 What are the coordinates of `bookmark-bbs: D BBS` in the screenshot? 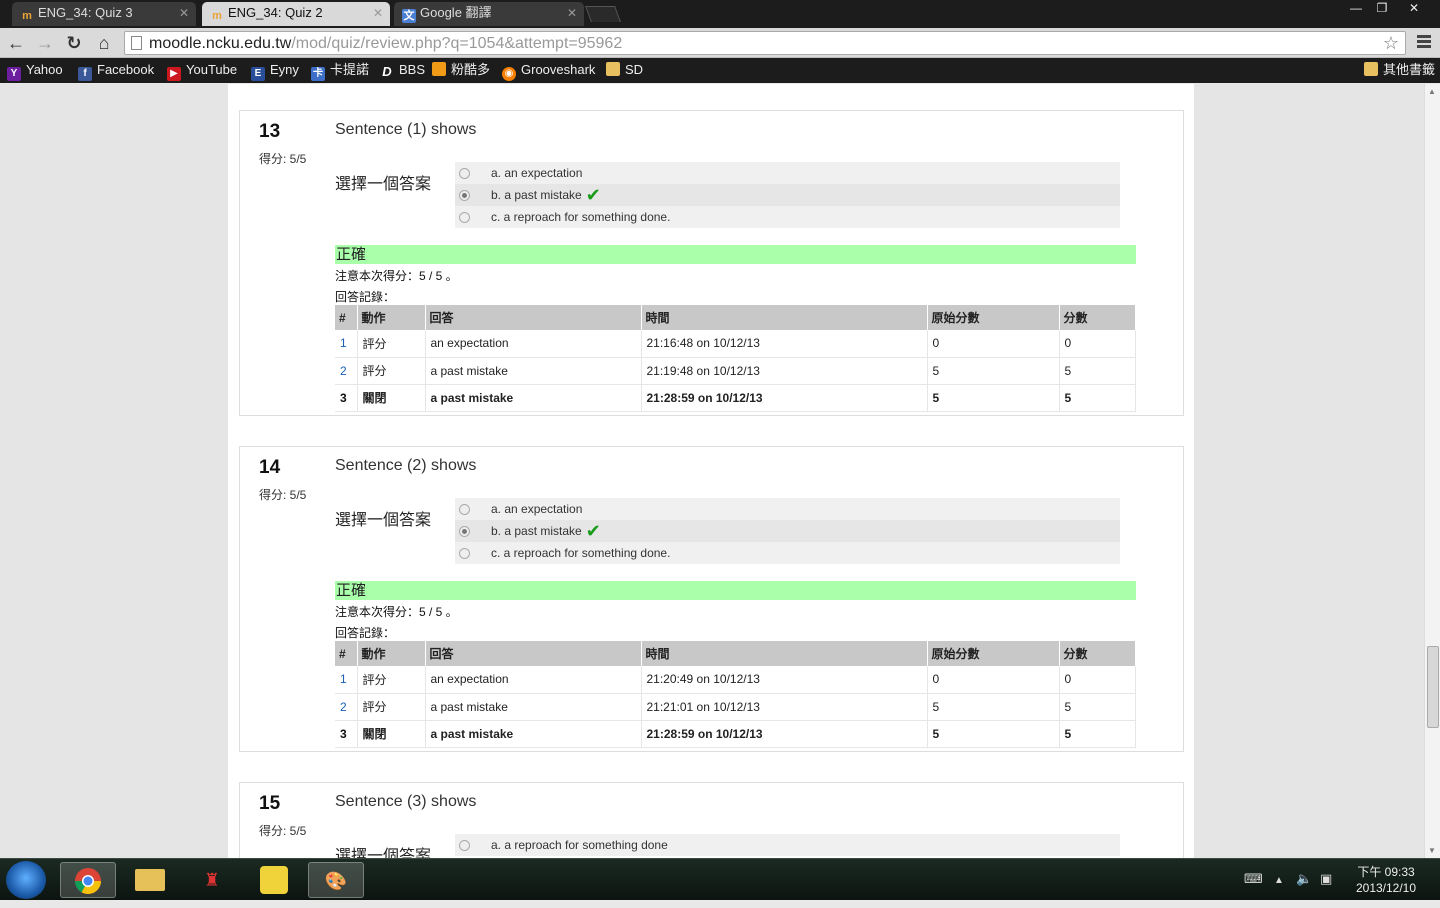 It's located at (402, 70).